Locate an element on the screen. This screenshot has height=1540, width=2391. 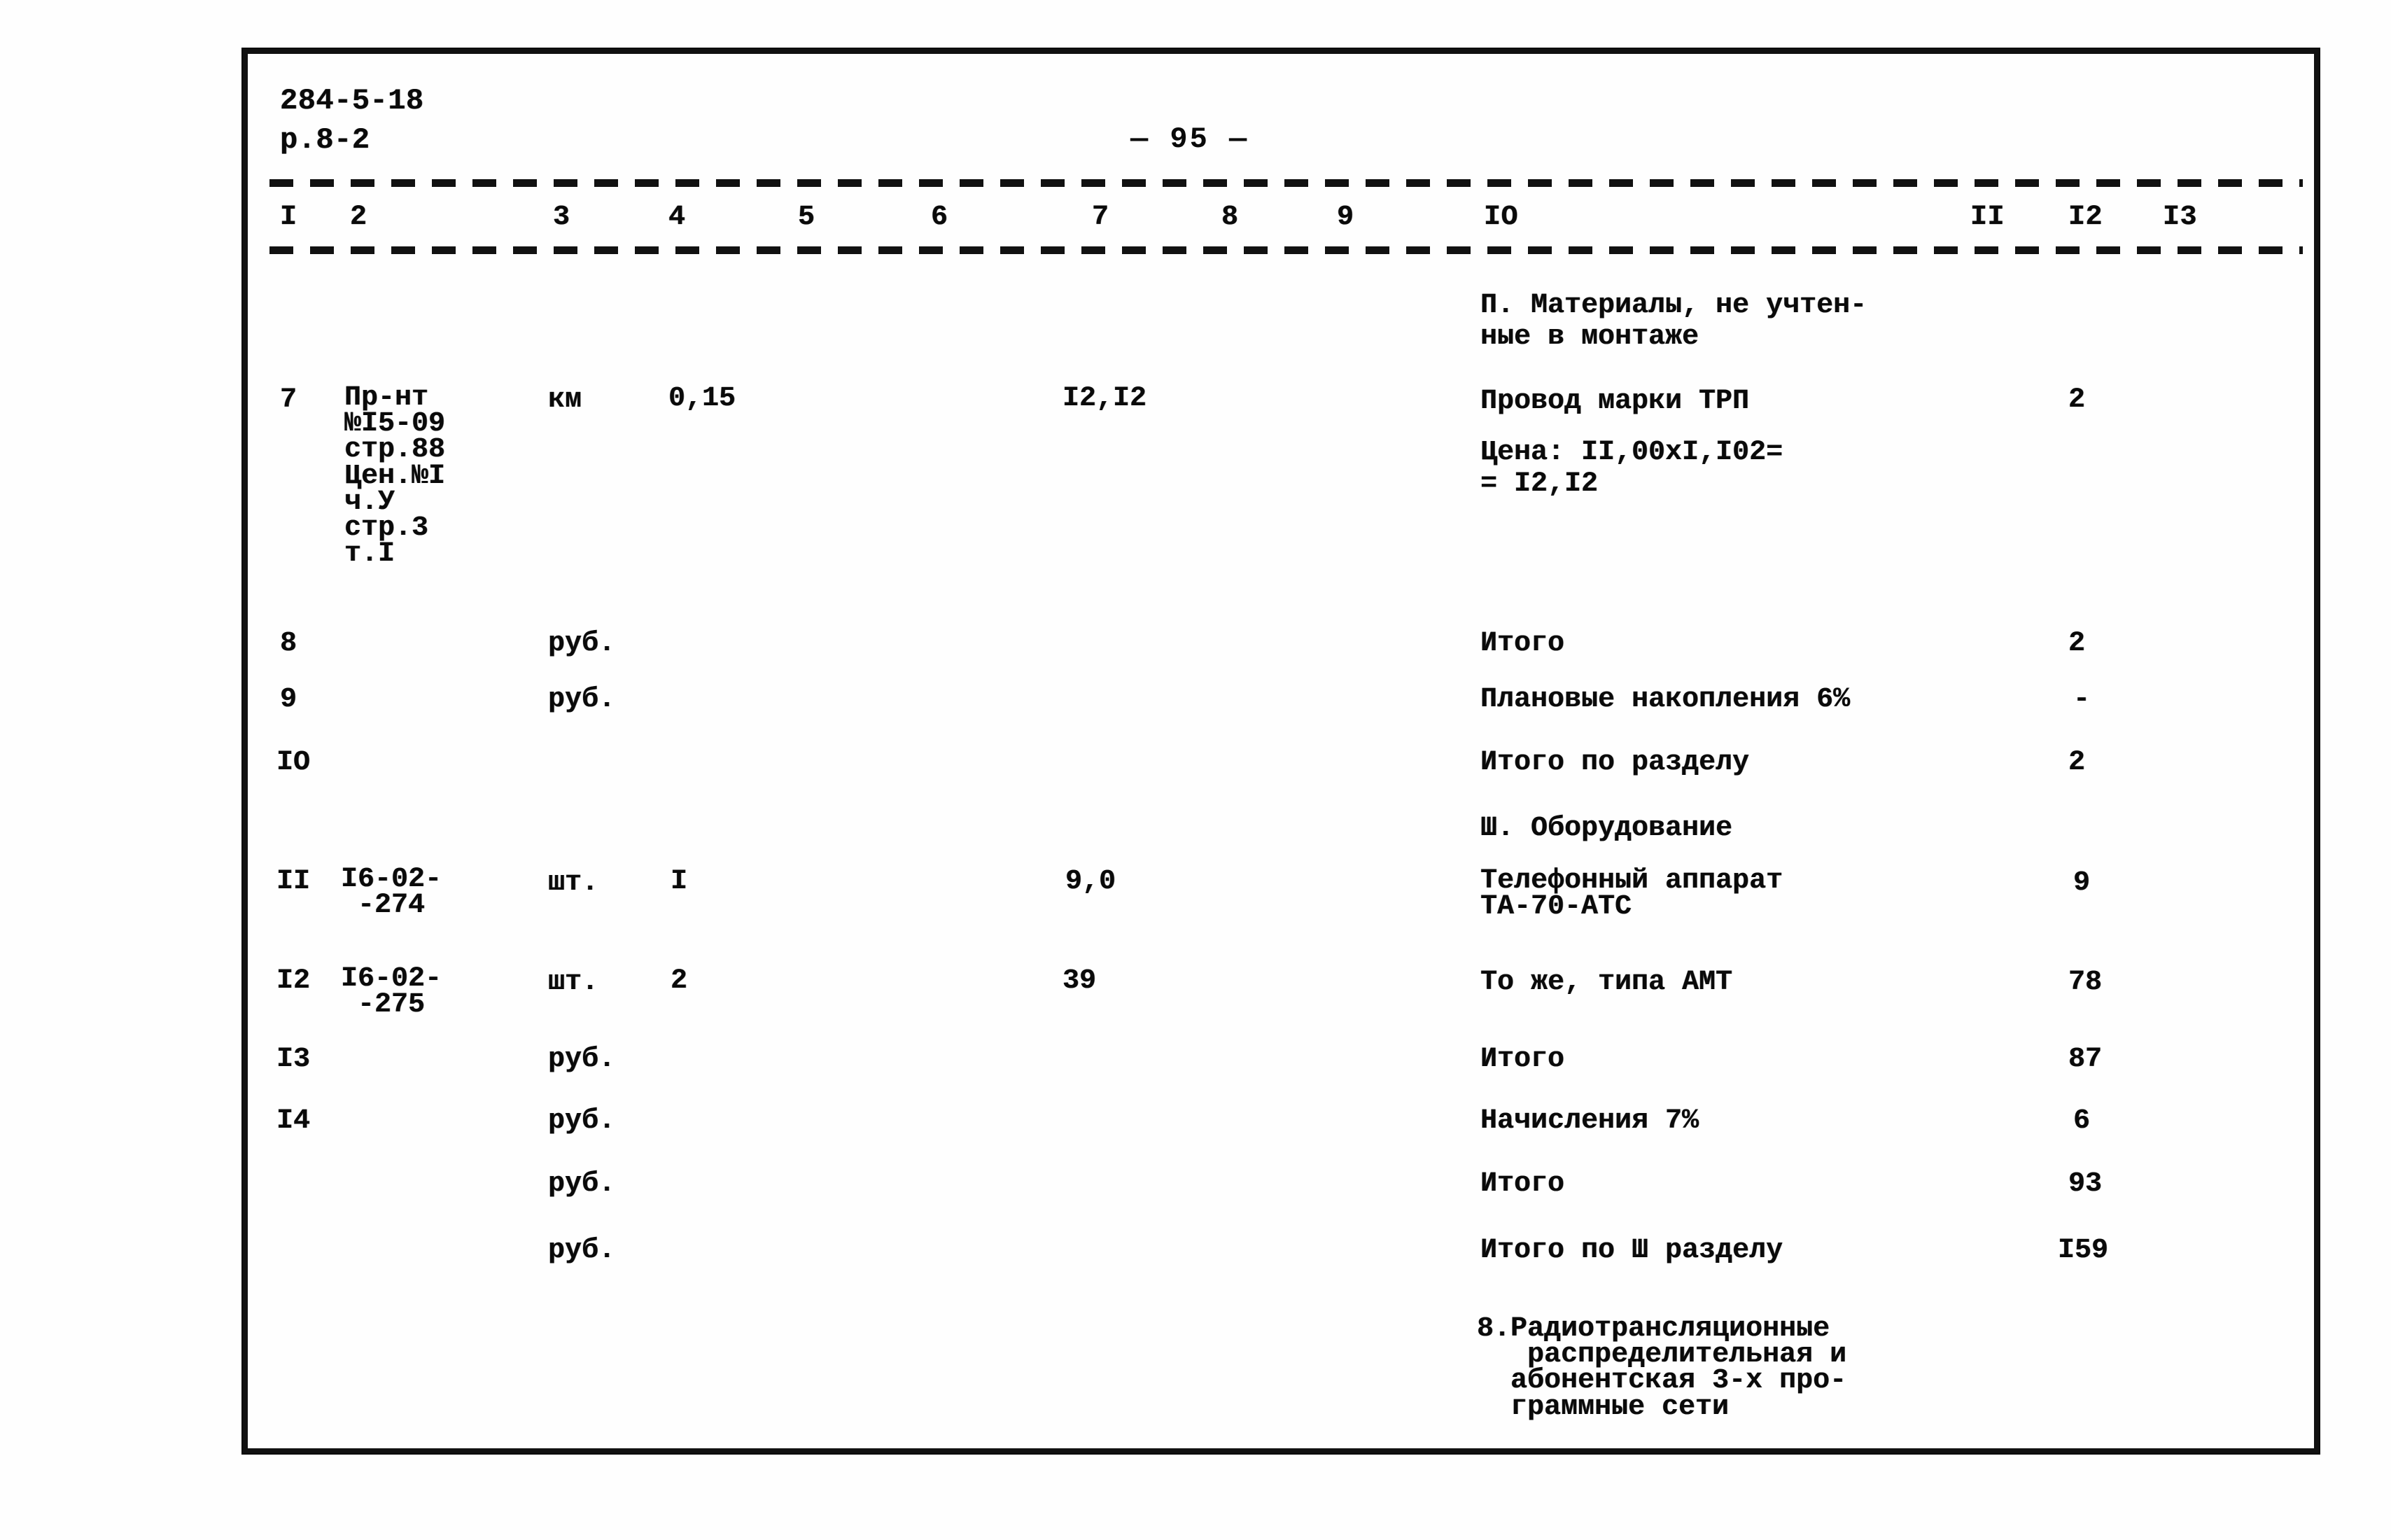
table-row-13-name: Итого is located at coordinates (1522, 1059).